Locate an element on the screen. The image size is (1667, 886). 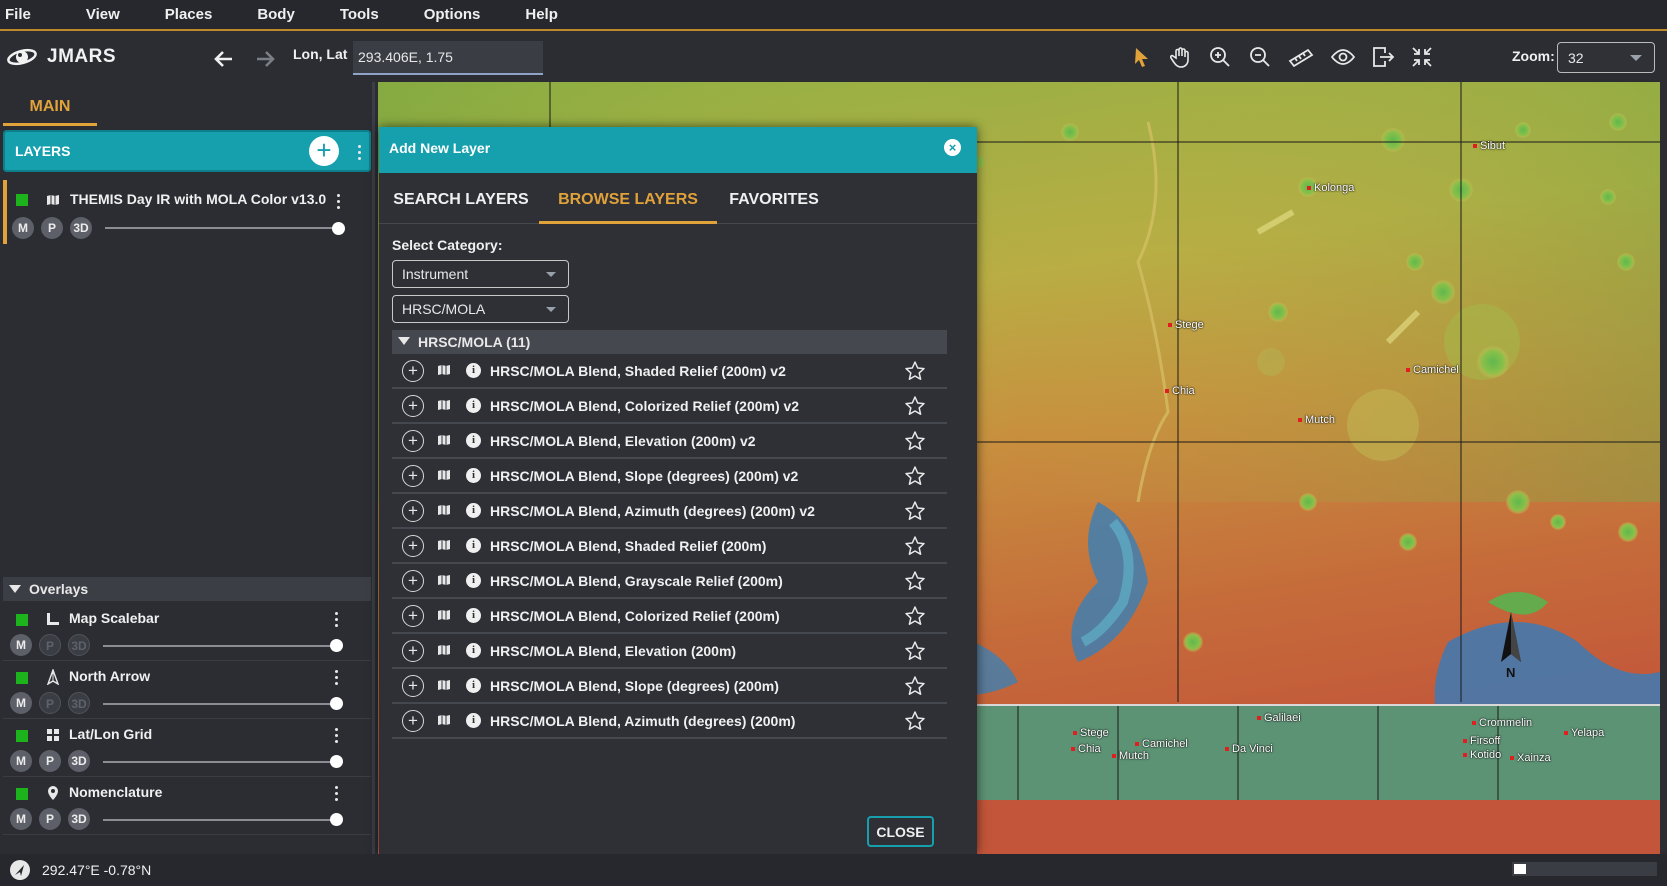
export-icon is located at coordinates (1383, 57).